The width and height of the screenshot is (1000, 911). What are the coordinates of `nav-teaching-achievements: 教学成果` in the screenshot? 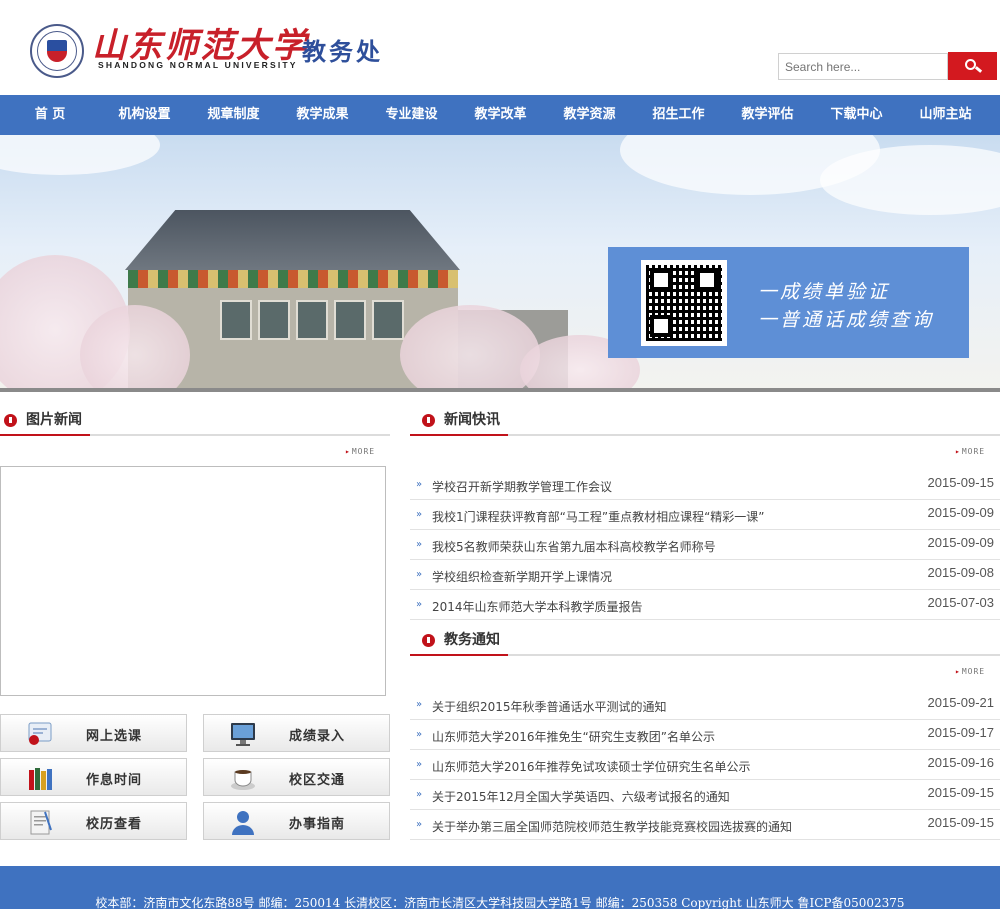 It's located at (322, 115).